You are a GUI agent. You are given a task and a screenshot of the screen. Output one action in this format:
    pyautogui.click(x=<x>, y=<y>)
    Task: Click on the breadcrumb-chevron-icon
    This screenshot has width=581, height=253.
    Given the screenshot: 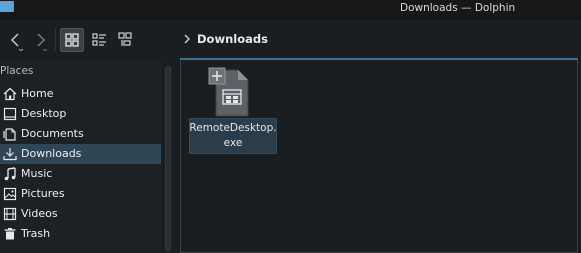 What is the action you would take?
    pyautogui.click(x=187, y=39)
    